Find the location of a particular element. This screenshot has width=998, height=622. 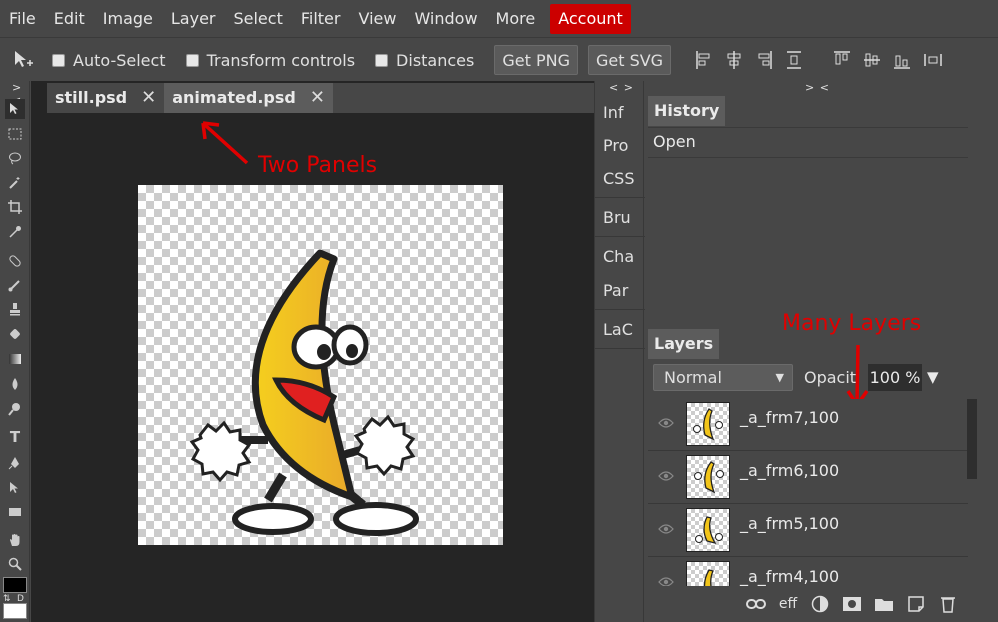

clone-stamp-tool-icon is located at coordinates (15, 309).